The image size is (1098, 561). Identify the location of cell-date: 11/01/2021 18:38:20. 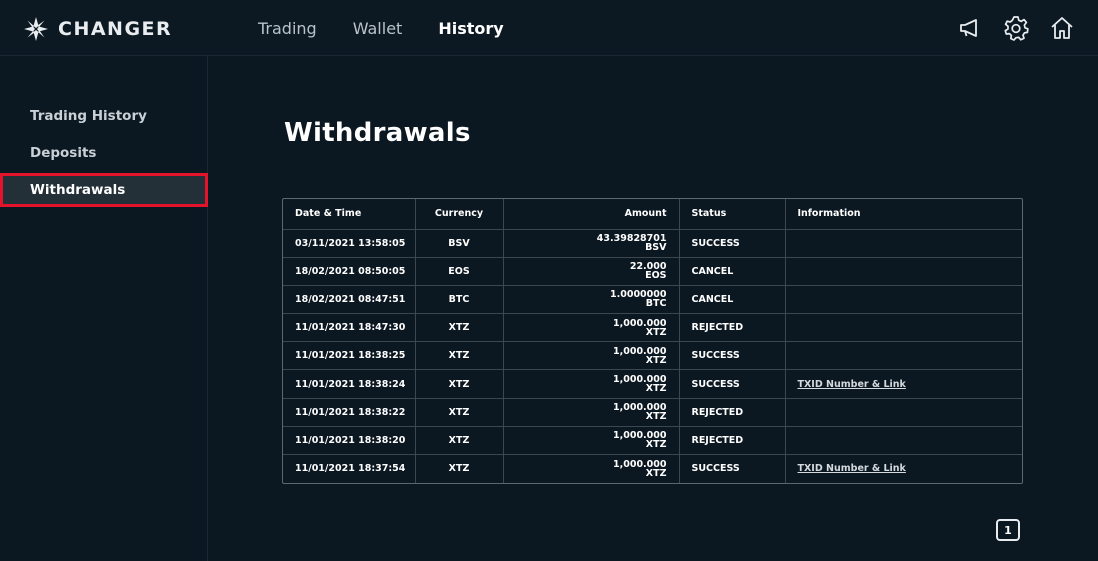
(349, 441).